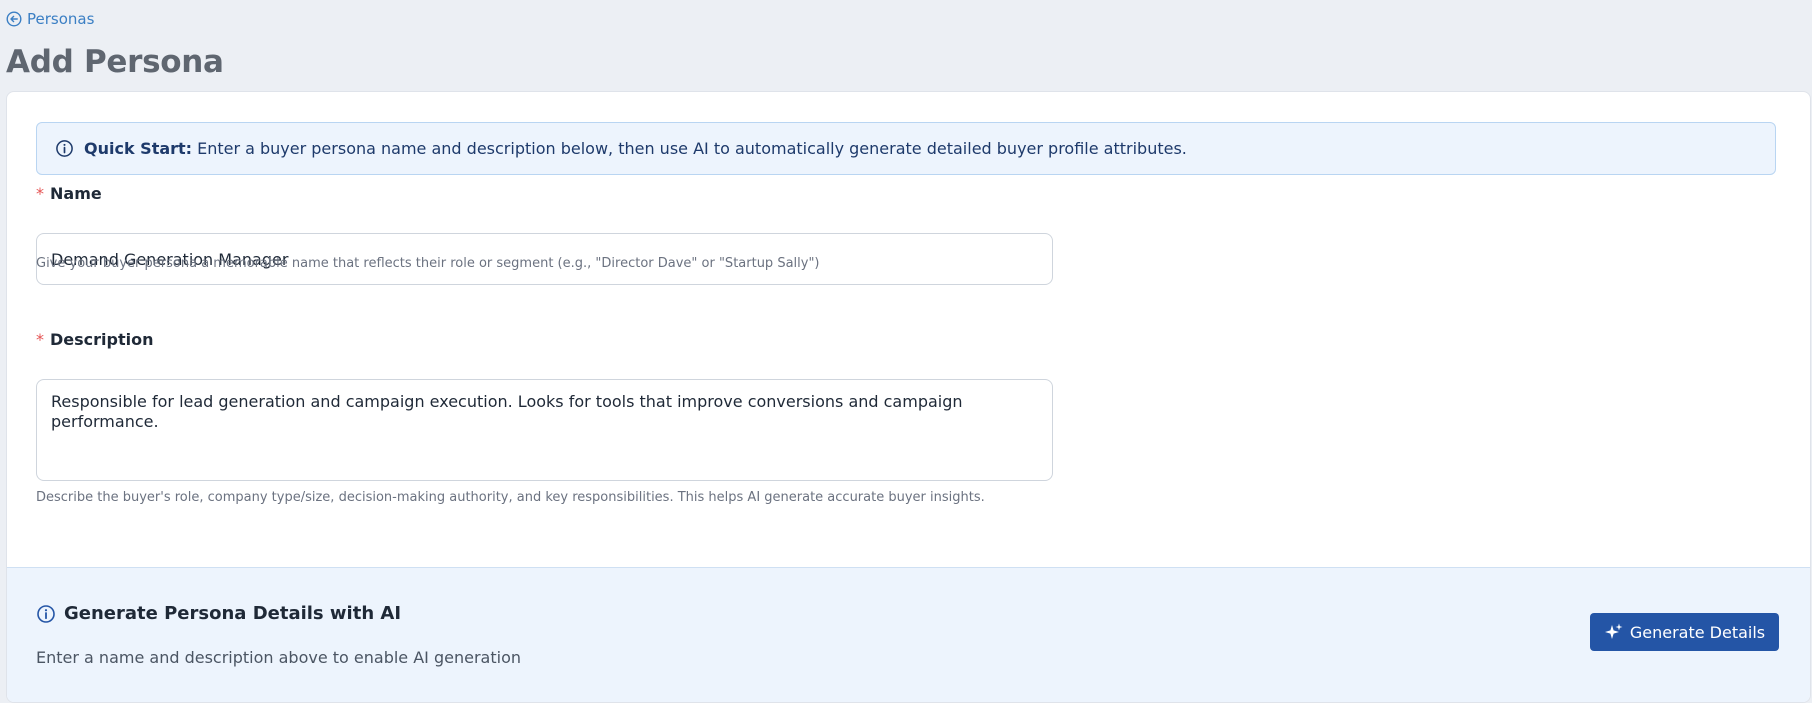 Image resolution: width=1812 pixels, height=703 pixels. I want to click on name-label-text: Name, so click(76, 193).